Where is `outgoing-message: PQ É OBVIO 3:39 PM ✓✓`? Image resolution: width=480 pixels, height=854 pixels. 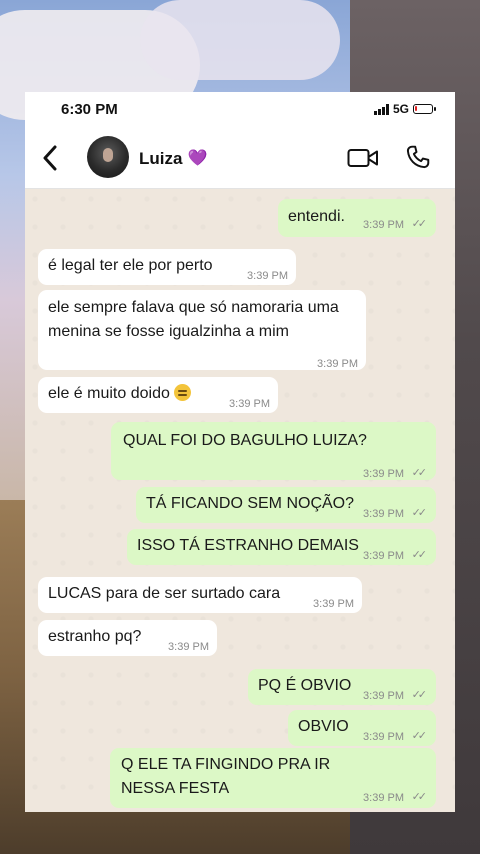
outgoing-message: PQ É OBVIO 3:39 PM ✓✓ is located at coordinates (342, 687).